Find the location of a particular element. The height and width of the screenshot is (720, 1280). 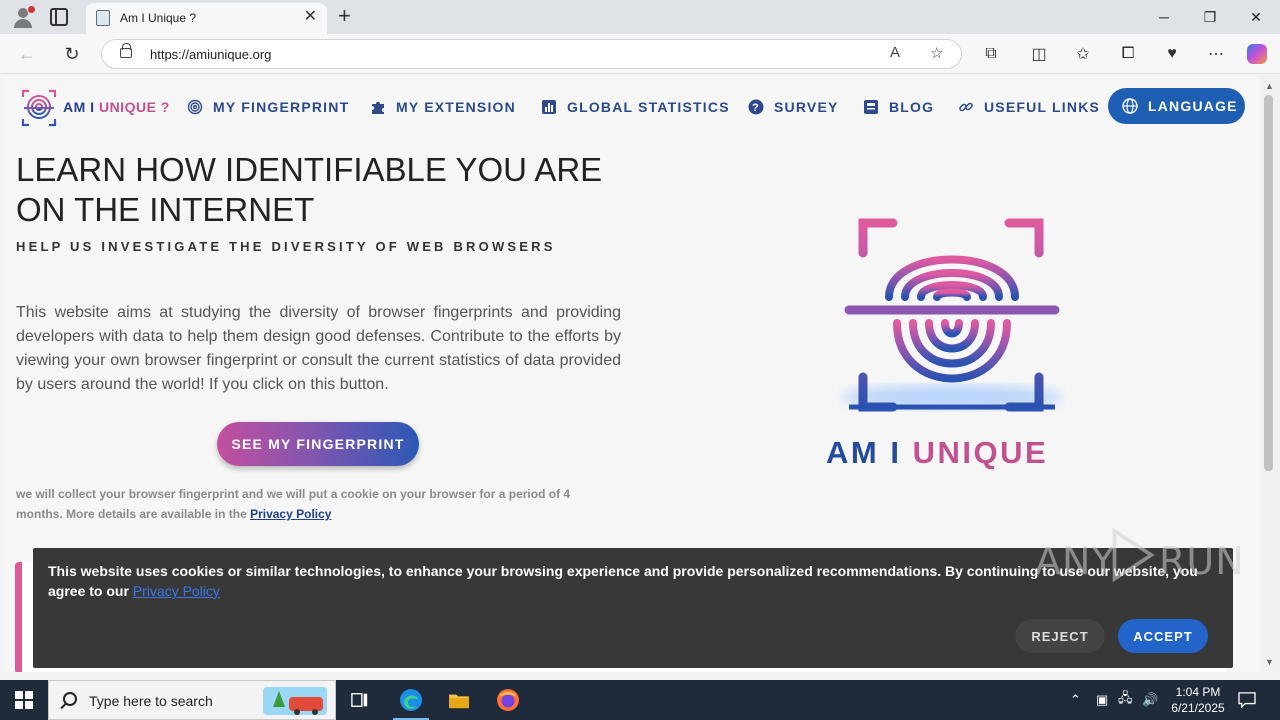

file-explorer-icon is located at coordinates (459, 700).